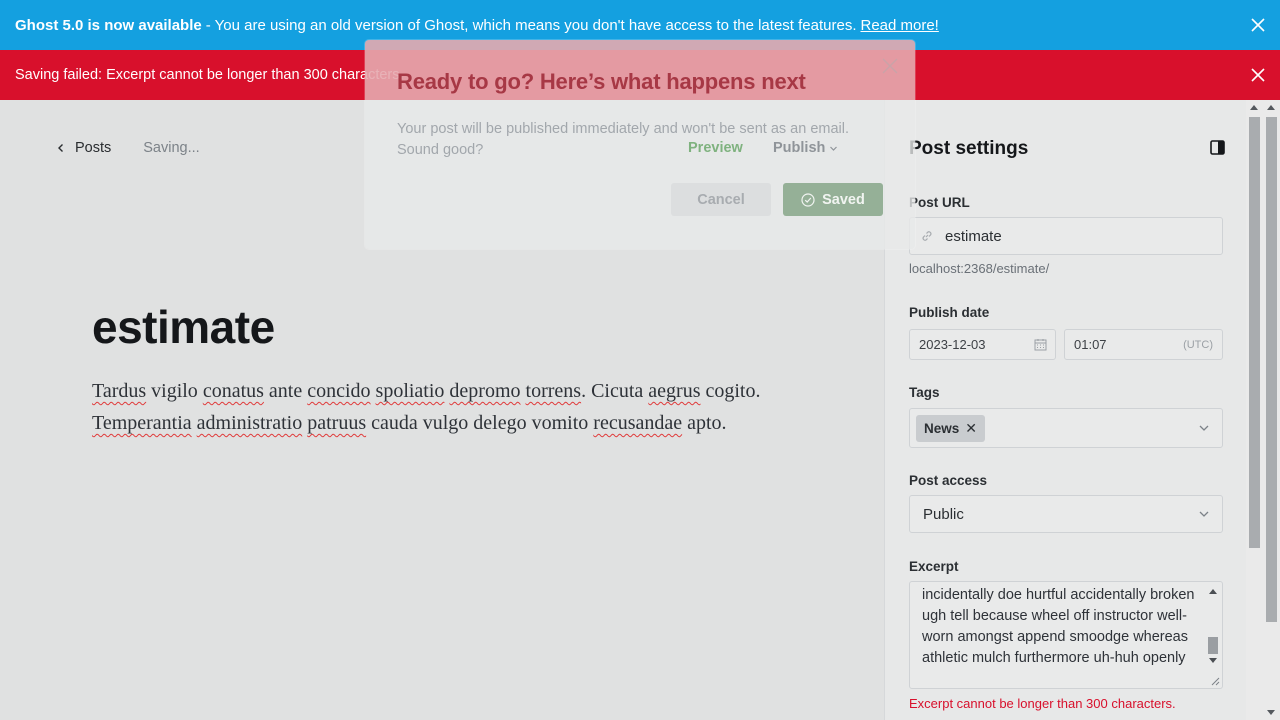  I want to click on saved-button: Saved, so click(833, 199).